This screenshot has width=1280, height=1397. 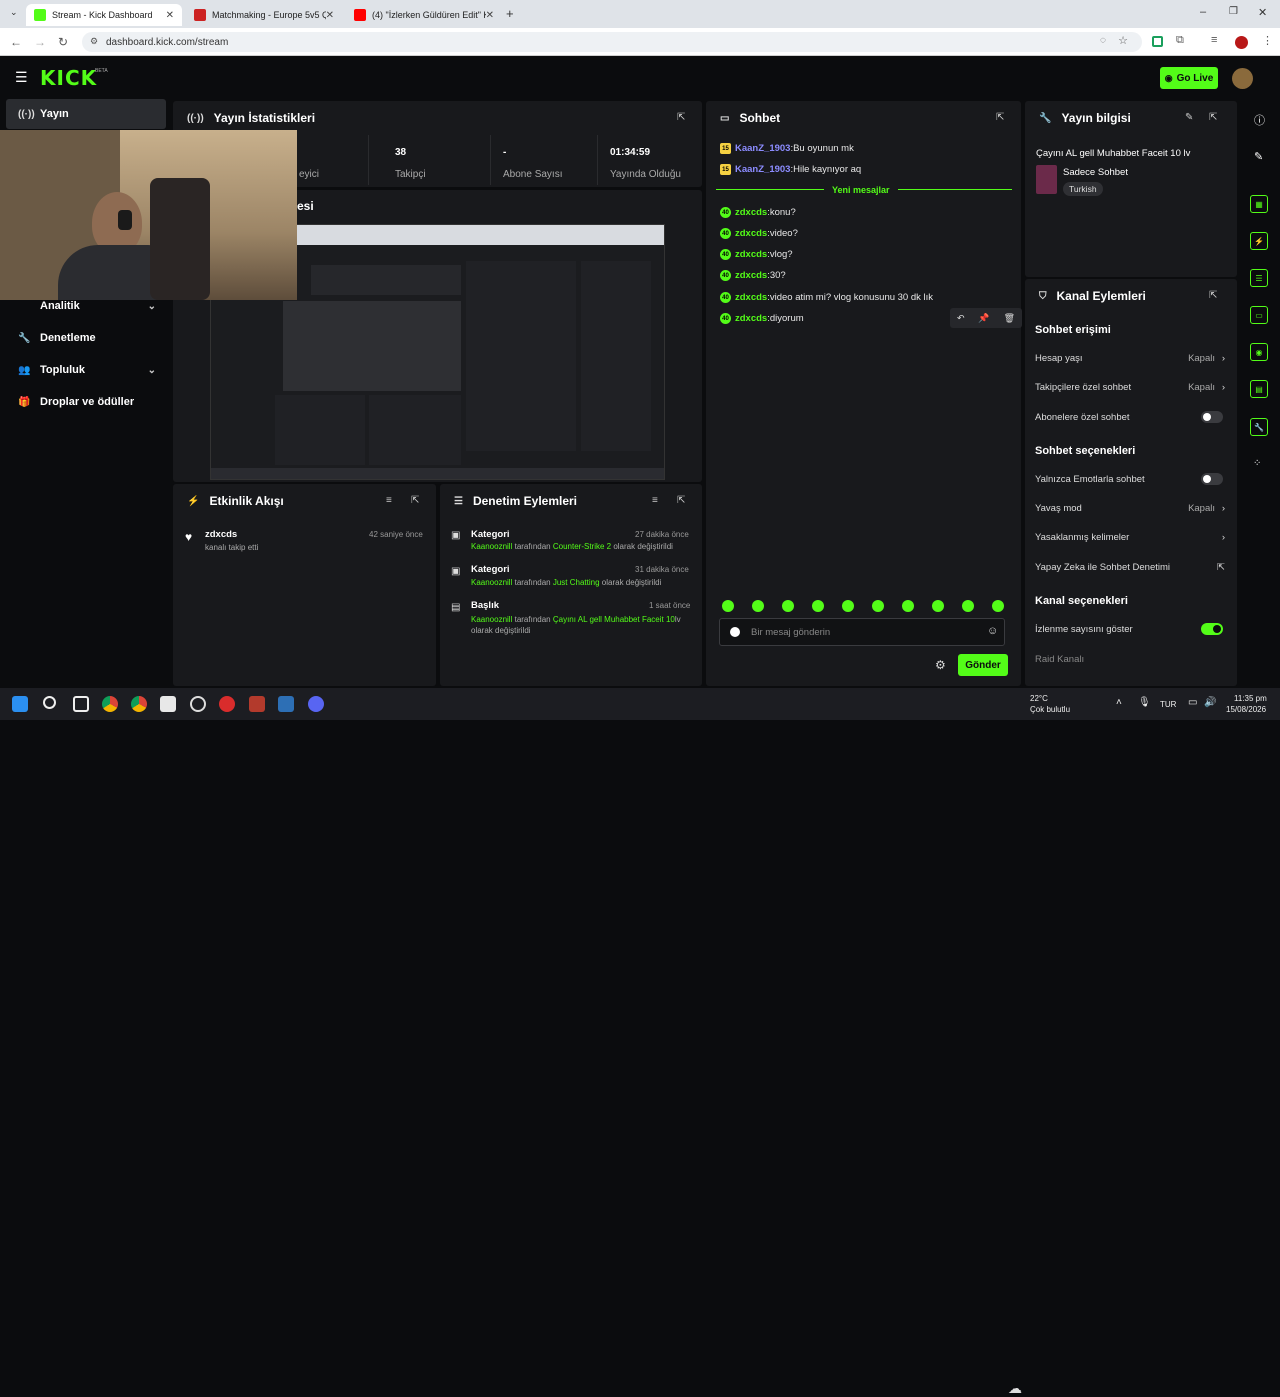 I want to click on close-window-icon: ✕, so click(x=1262, y=12).